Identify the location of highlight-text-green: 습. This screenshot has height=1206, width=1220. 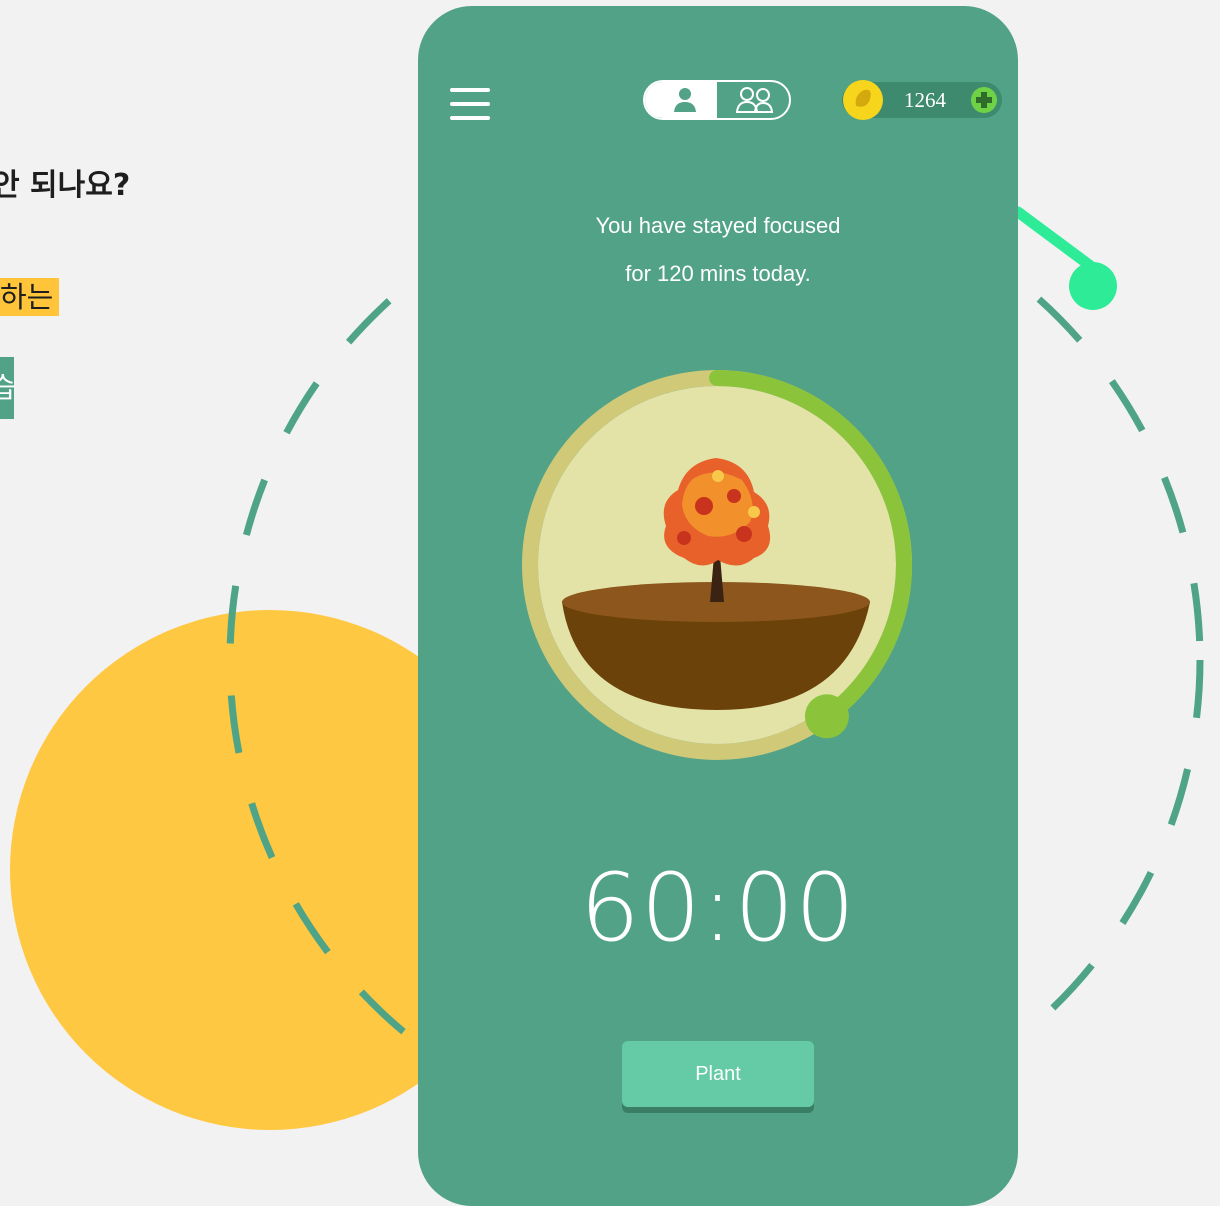
(7, 388).